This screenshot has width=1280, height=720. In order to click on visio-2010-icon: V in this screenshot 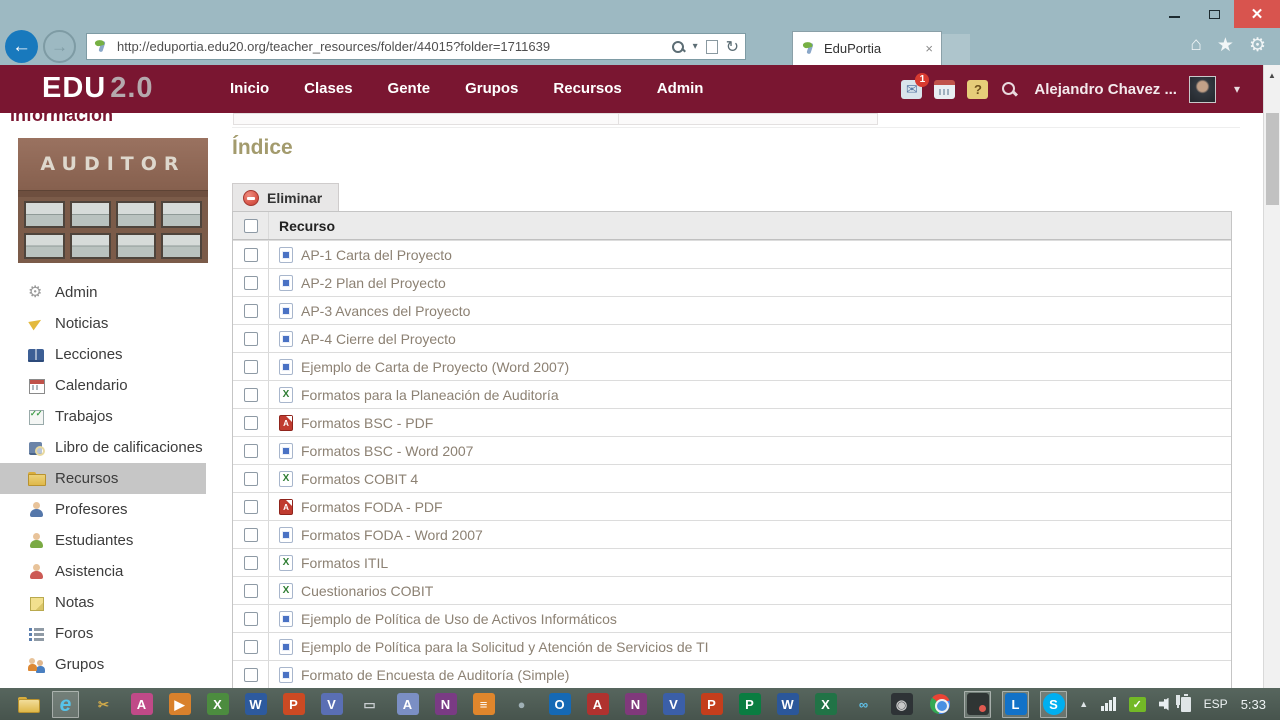, I will do `click(331, 704)`.